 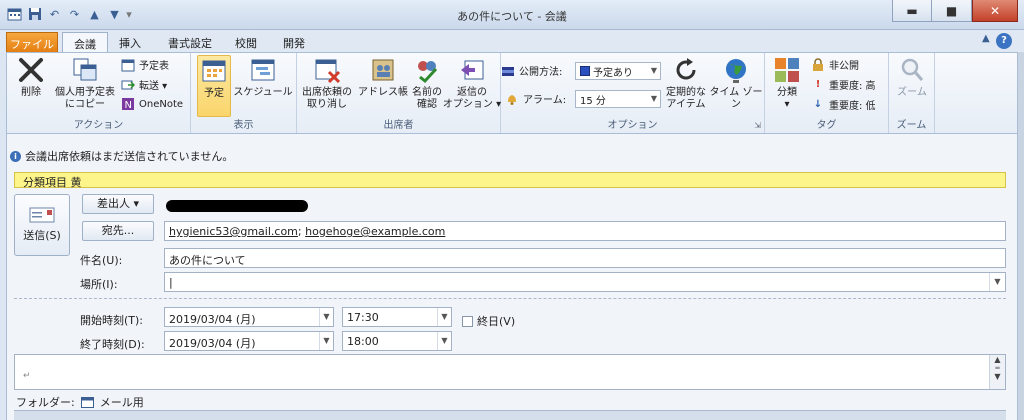 What do you see at coordinates (1004, 41) in the screenshot?
I see `help-icon: ?` at bounding box center [1004, 41].